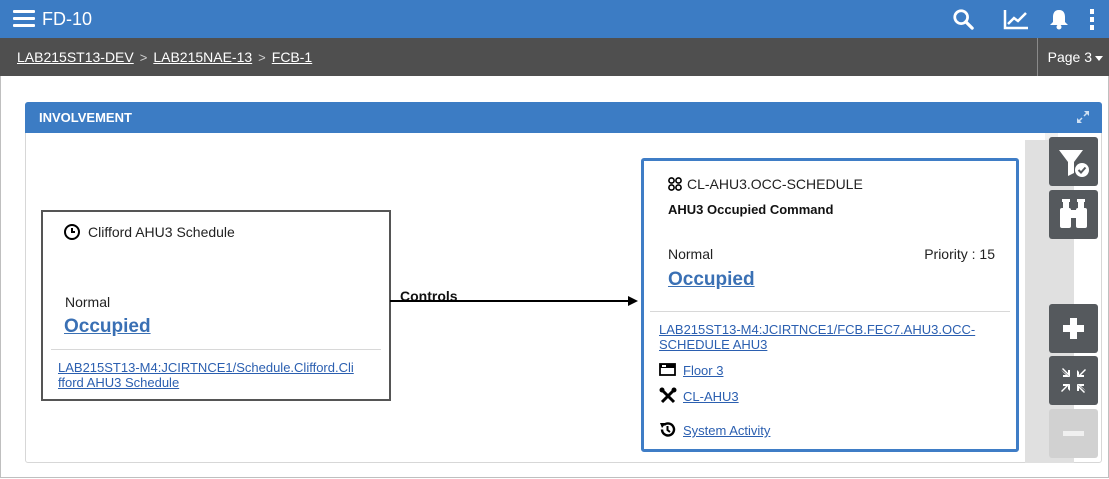 The width and height of the screenshot is (1109, 479). I want to click on breadcrumb-item-fcb: FCB-1, so click(292, 57).